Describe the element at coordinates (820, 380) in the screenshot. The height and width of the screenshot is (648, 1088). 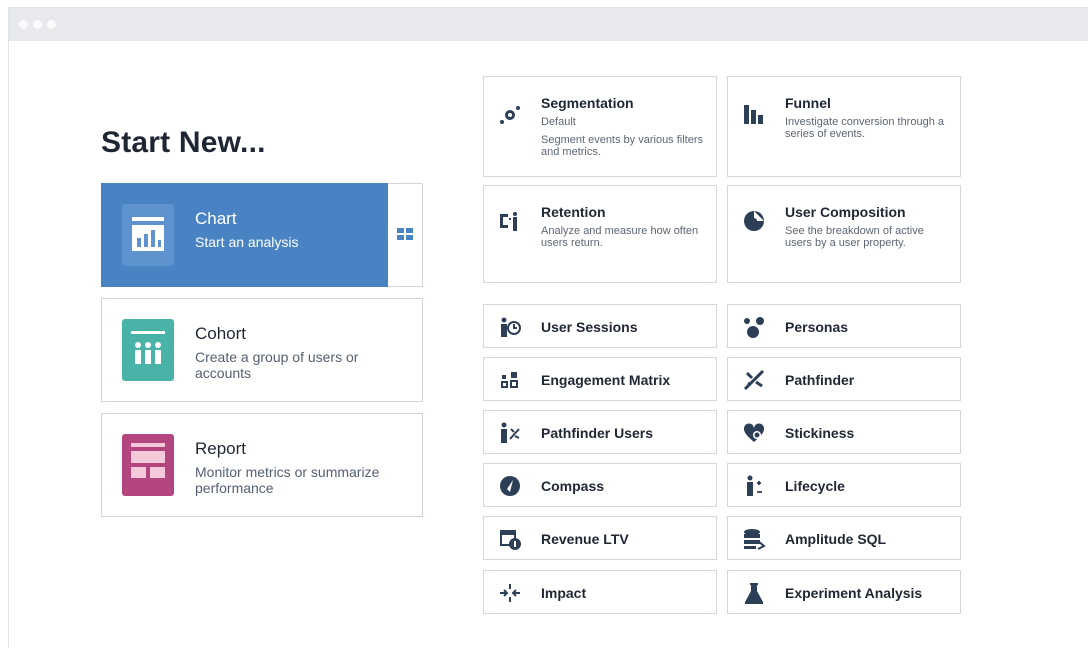
I see `pathfinder-title: Pathfinder` at that location.